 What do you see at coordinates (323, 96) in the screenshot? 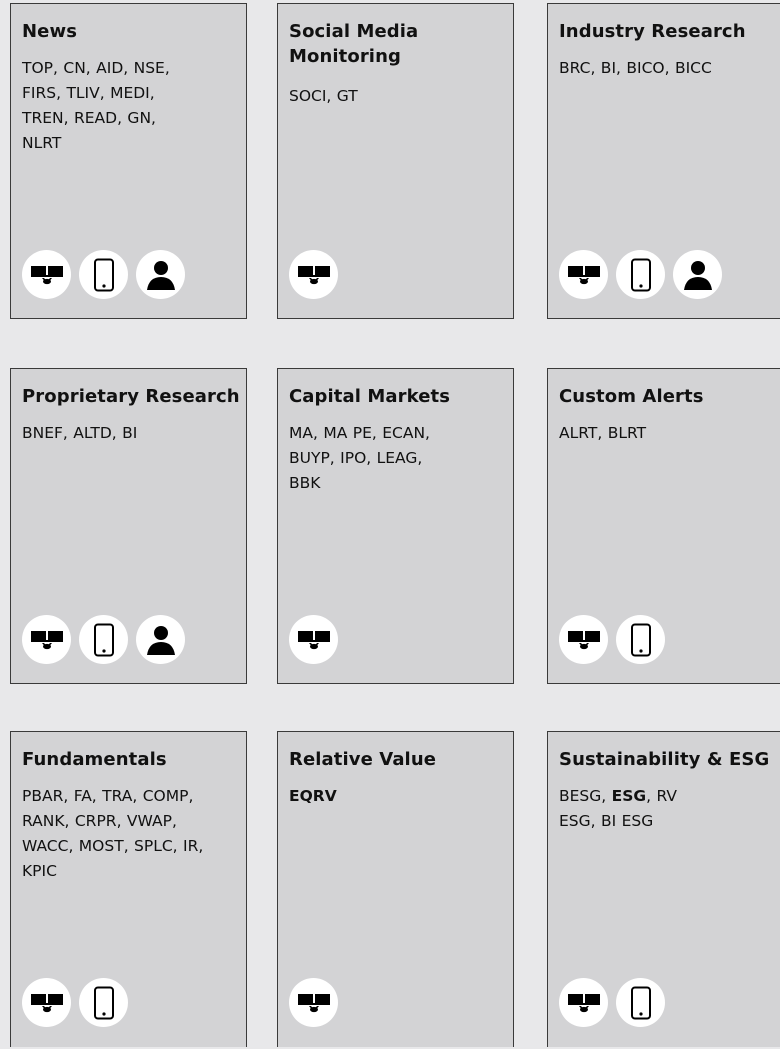
I see `card-functions: SOCI, GT` at bounding box center [323, 96].